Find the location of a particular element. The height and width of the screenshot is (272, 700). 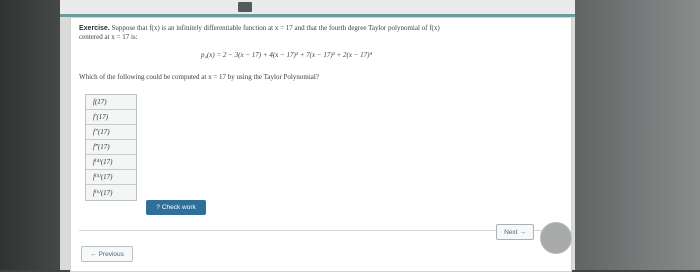

divider is located at coordinates (321, 230).